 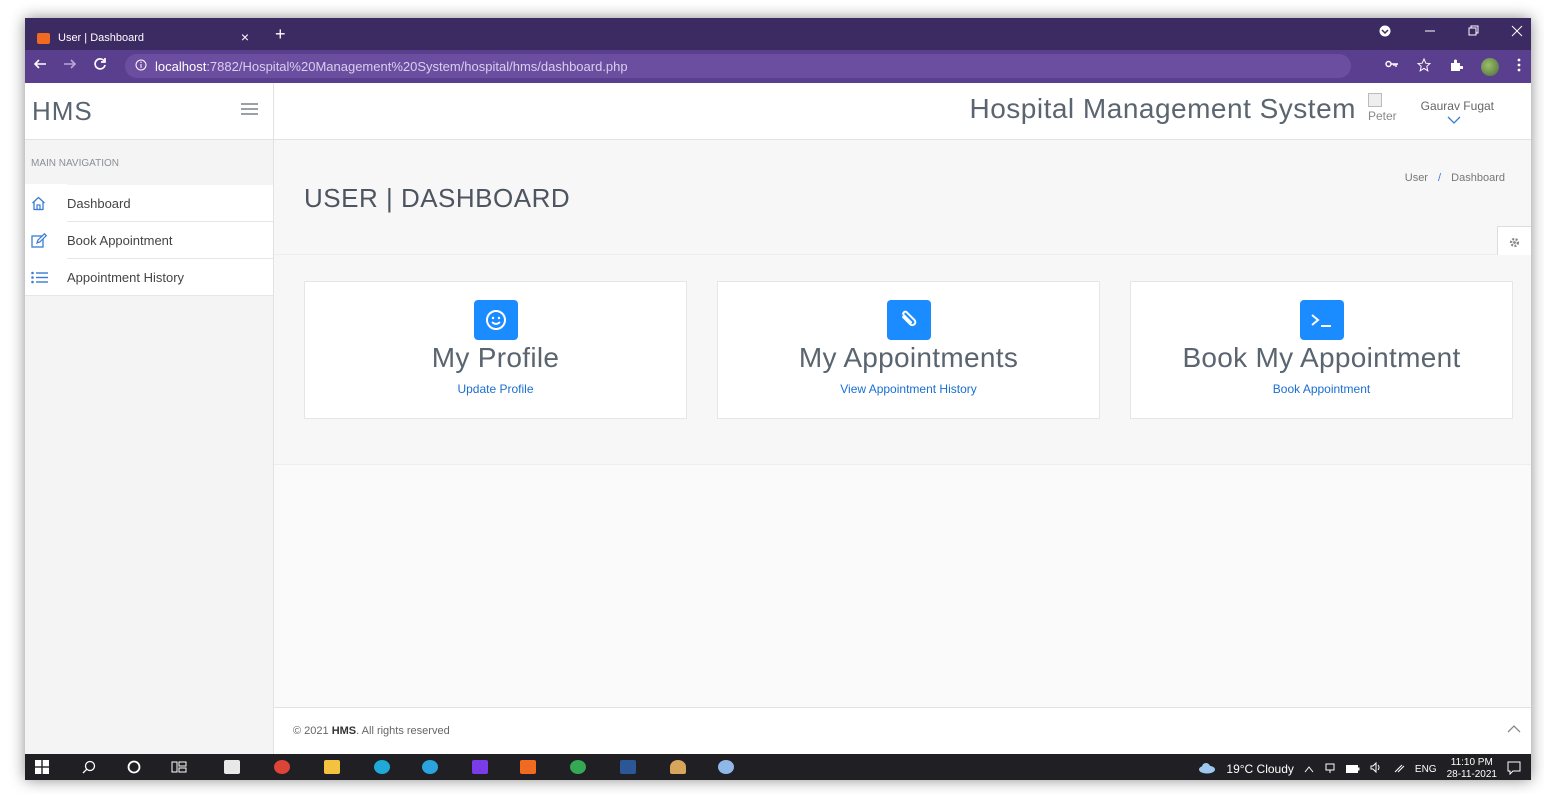 What do you see at coordinates (480, 767) in the screenshot?
I see `phpstorm-app-icon` at bounding box center [480, 767].